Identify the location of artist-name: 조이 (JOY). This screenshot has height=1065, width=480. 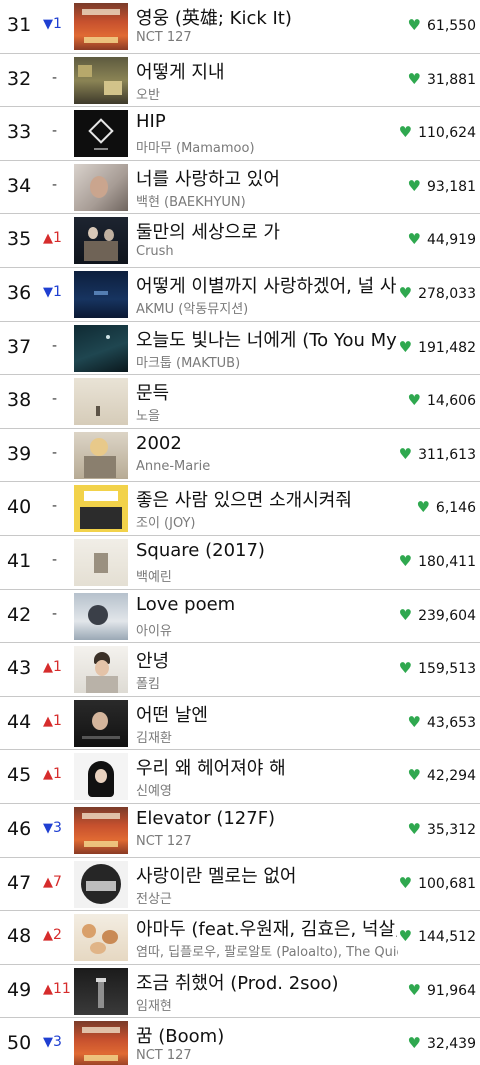
(267, 521).